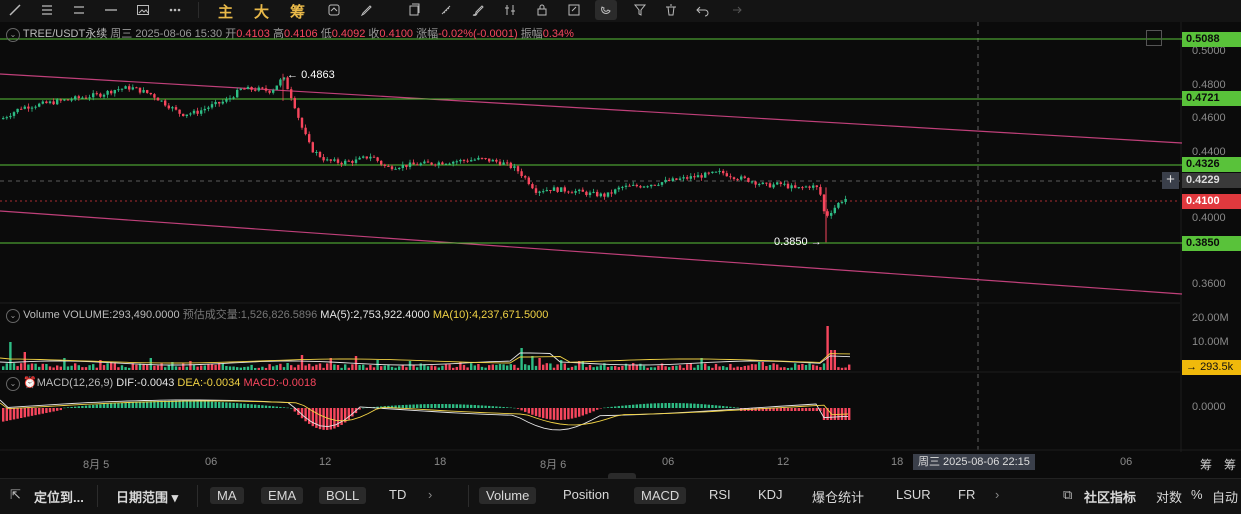 The width and height of the screenshot is (1241, 514). I want to click on note-icon, so click(574, 10).